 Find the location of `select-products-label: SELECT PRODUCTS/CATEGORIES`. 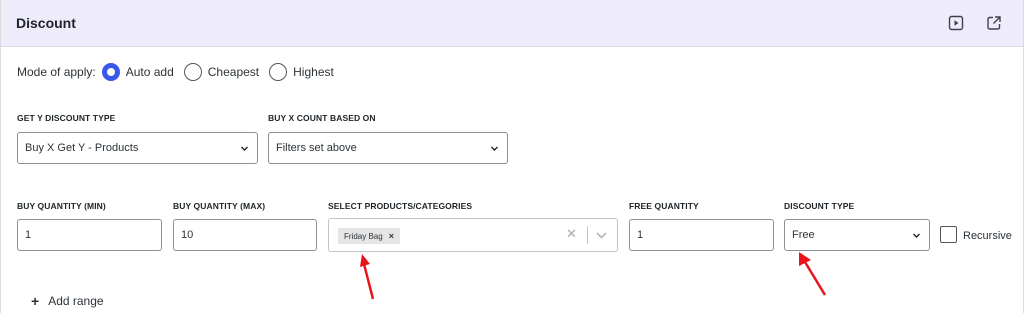

select-products-label: SELECT PRODUCTS/CATEGORIES is located at coordinates (400, 206).